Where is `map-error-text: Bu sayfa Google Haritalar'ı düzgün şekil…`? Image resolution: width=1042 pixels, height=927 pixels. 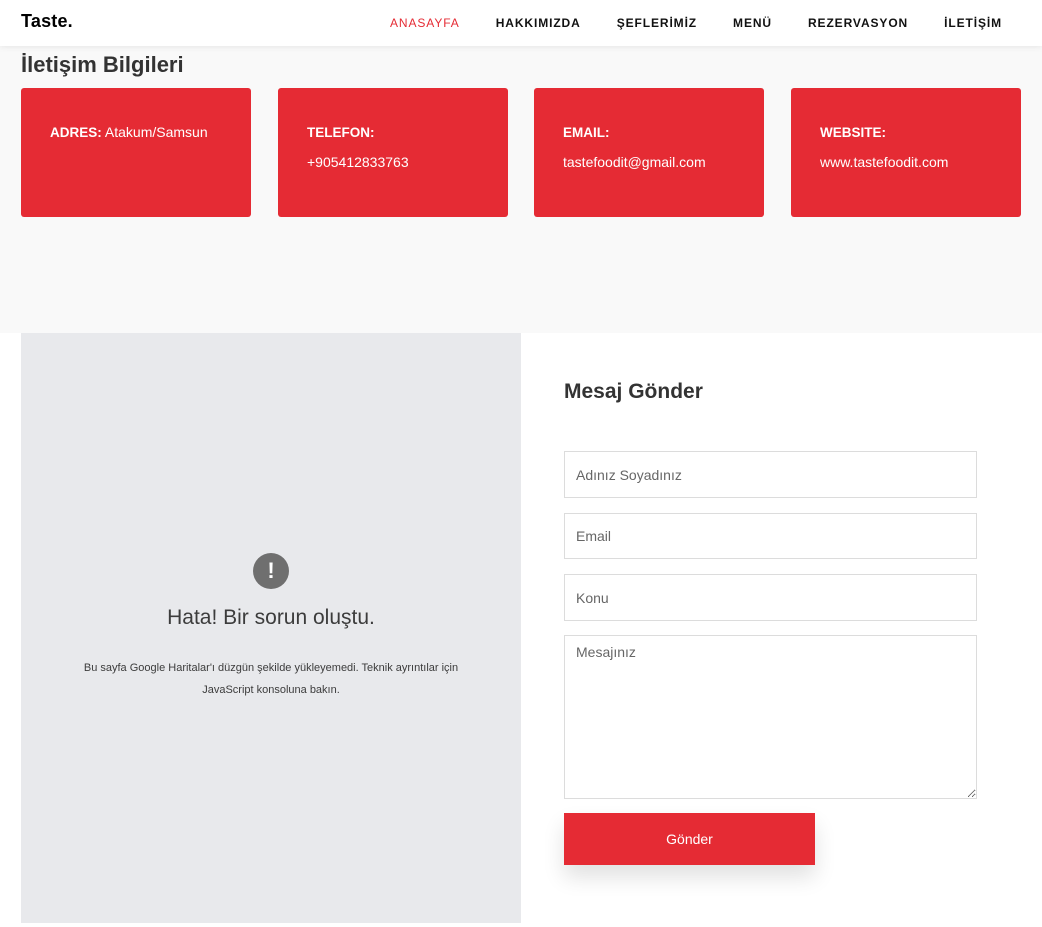
map-error-text: Bu sayfa Google Haritalar'ı düzgün şekil… is located at coordinates (271, 679).